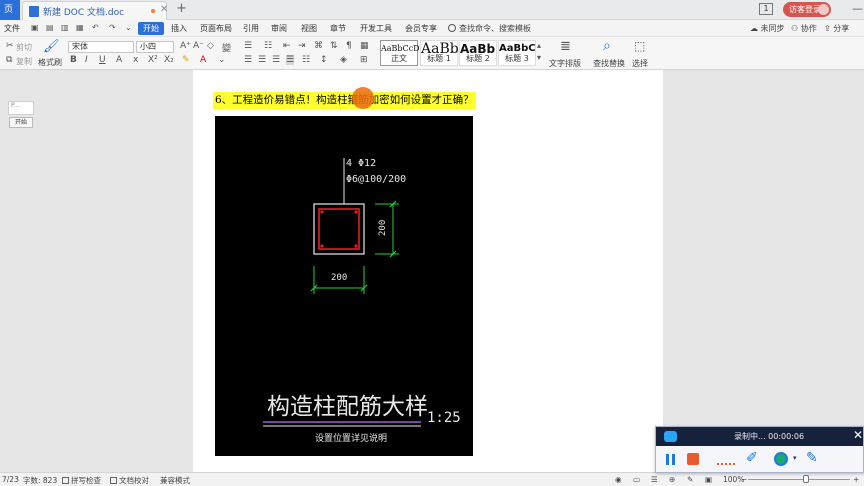 This screenshot has width=864, height=486. What do you see at coordinates (744, 479) in the screenshot?
I see `zoom-out-button: −` at bounding box center [744, 479].